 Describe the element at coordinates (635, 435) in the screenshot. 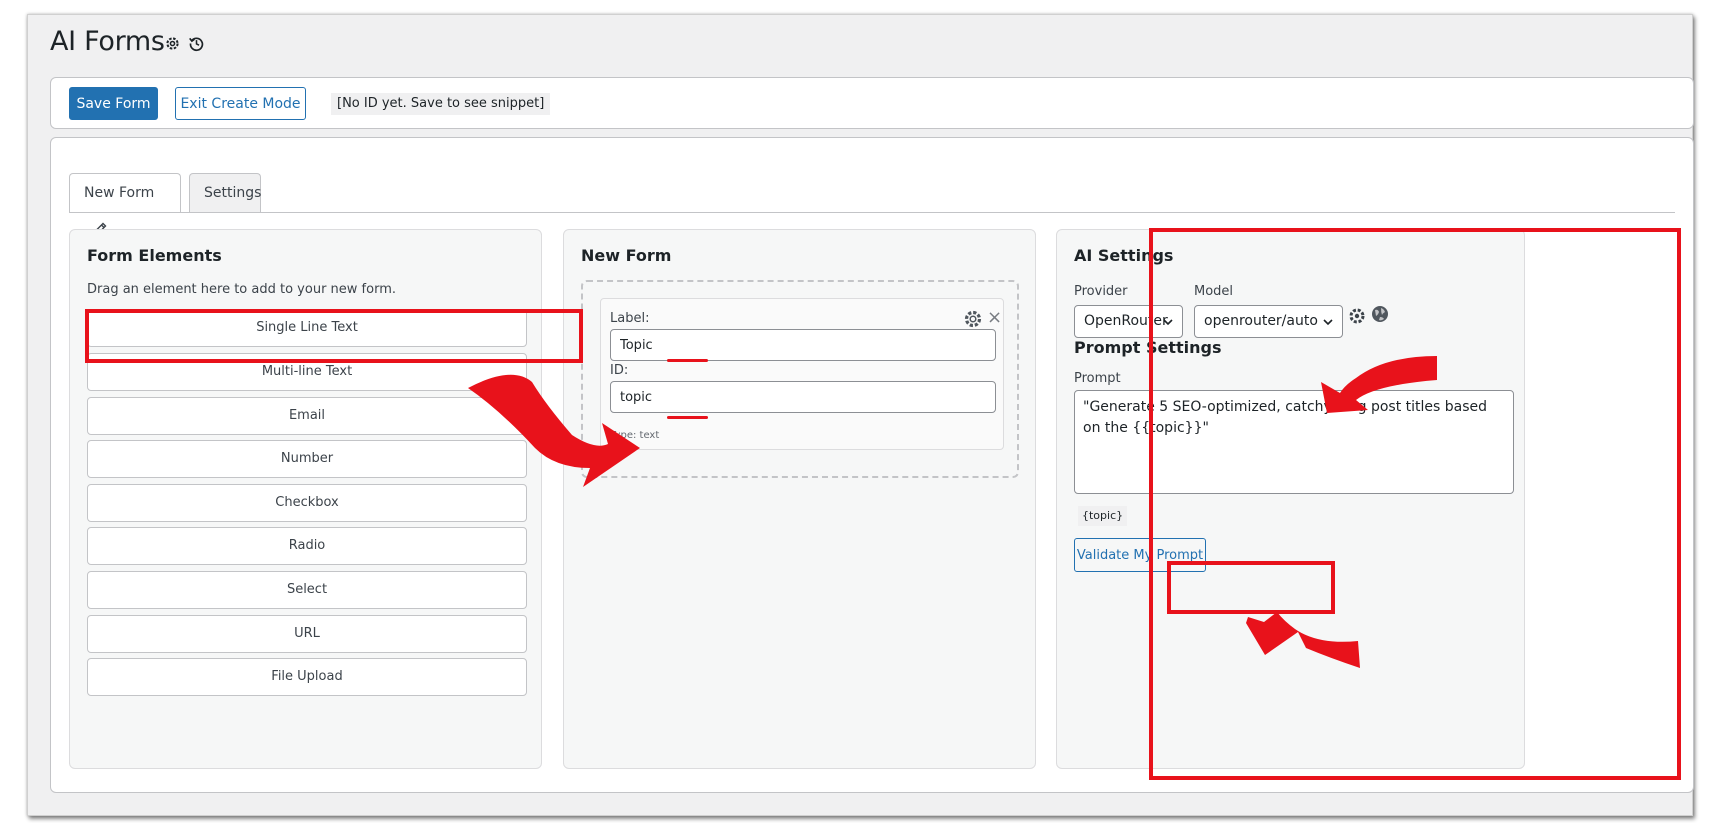

I see `field-type: Type: text` at that location.